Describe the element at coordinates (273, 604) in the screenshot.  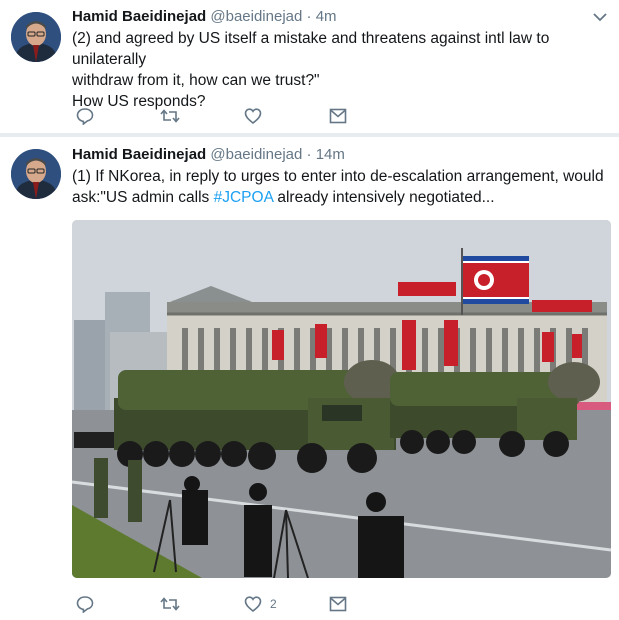
I see `like-count: 2` at that location.